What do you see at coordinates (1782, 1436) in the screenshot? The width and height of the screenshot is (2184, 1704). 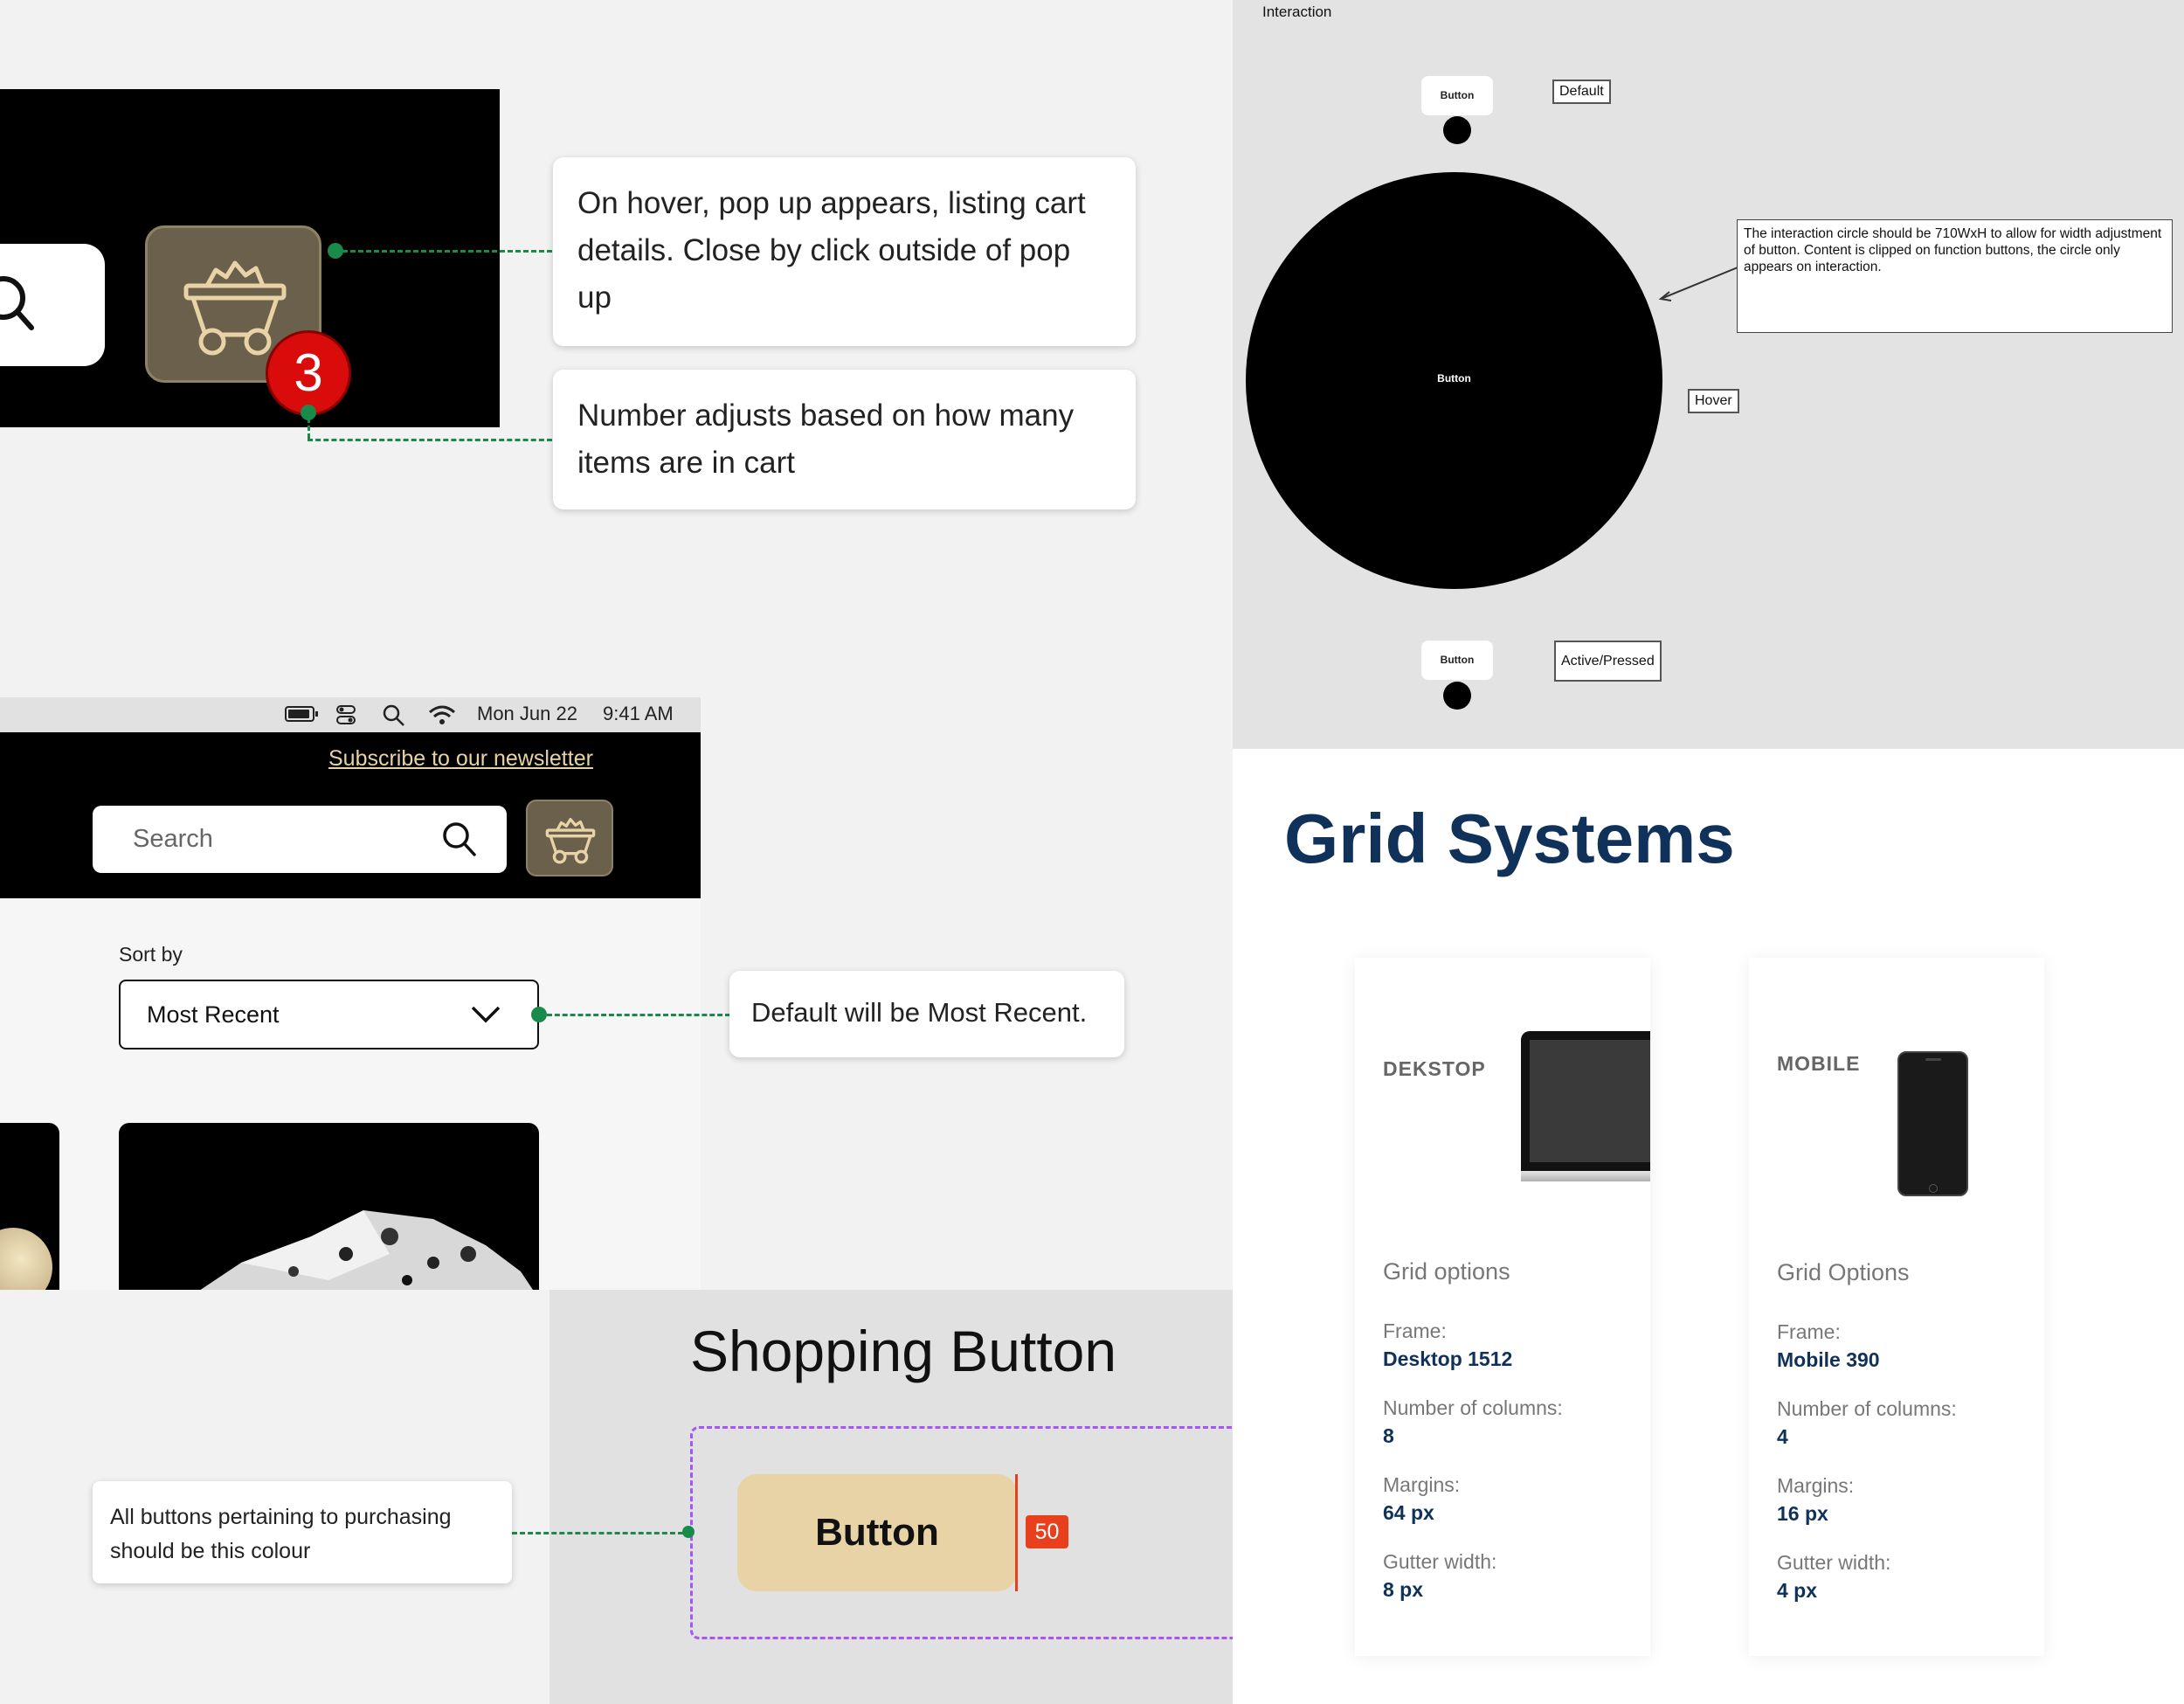 I see `columns-value: 4` at bounding box center [1782, 1436].